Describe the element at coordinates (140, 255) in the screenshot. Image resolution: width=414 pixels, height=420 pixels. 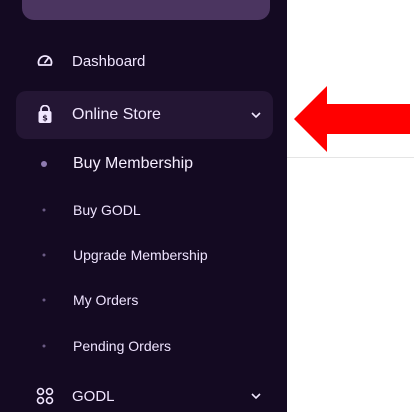
I see `submenu-item-label: Upgrade Membership` at that location.